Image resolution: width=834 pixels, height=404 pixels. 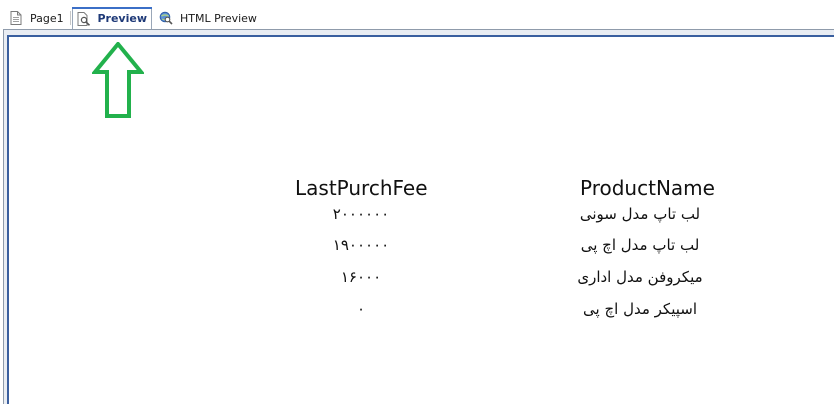 What do you see at coordinates (47, 18) in the screenshot?
I see `tab-page1-label: Page1` at bounding box center [47, 18].